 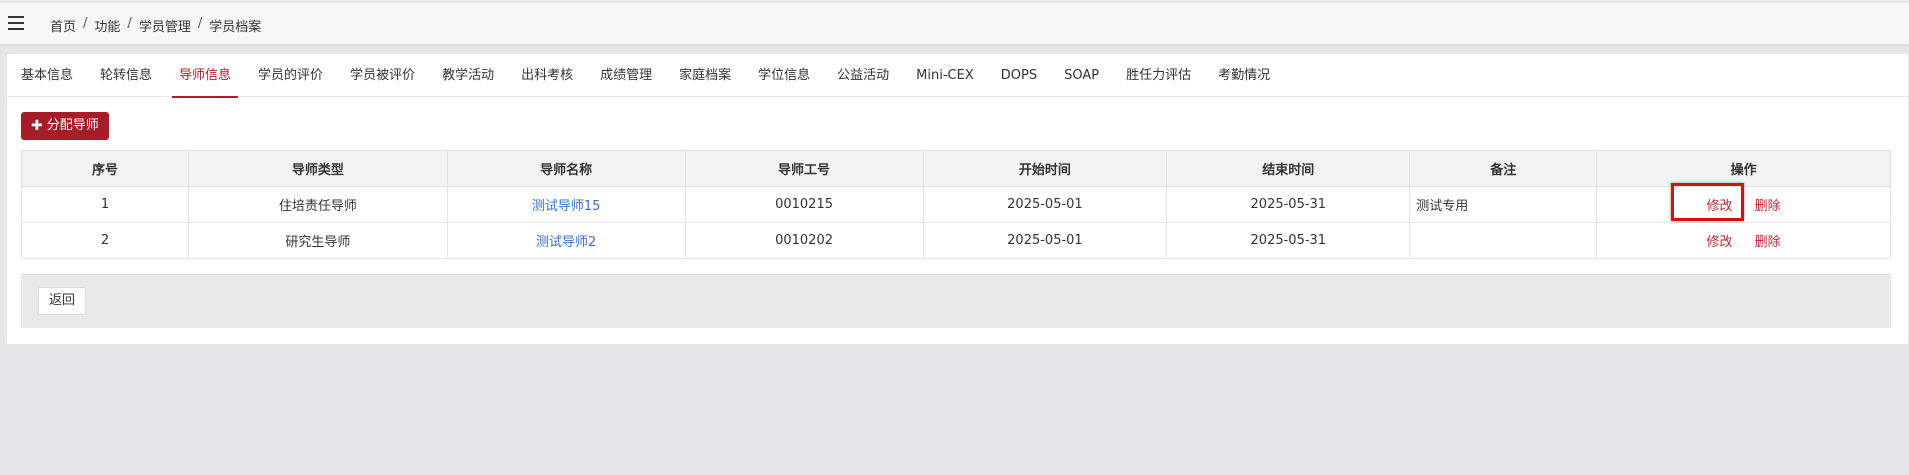 I want to click on tab-rotation-info: 轮转信息, so click(x=126, y=75).